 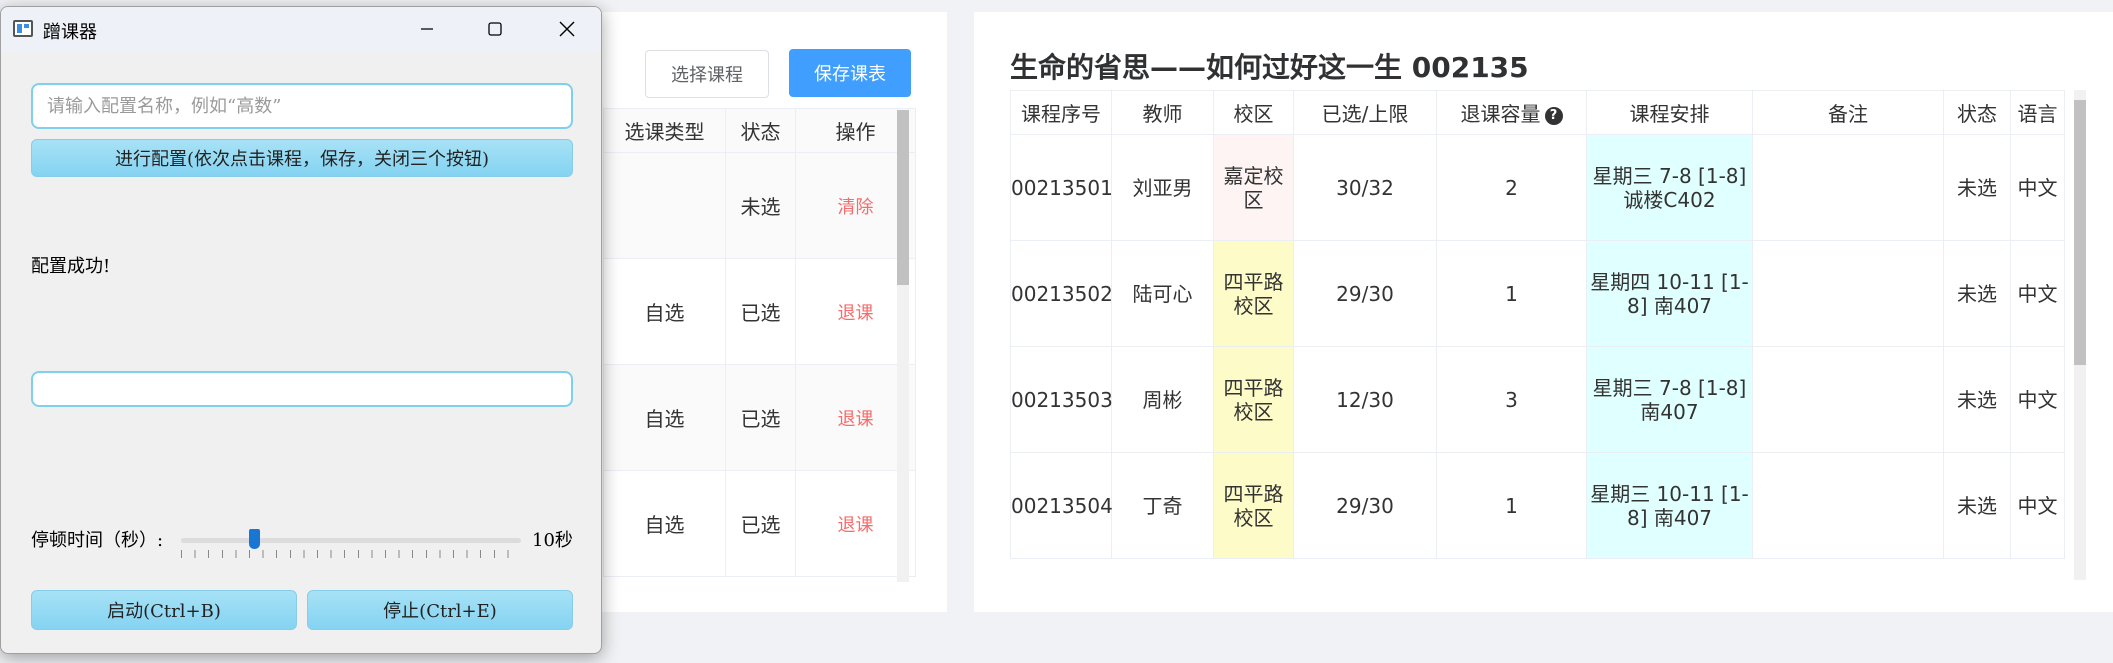 I want to click on close-button, so click(x=567, y=29).